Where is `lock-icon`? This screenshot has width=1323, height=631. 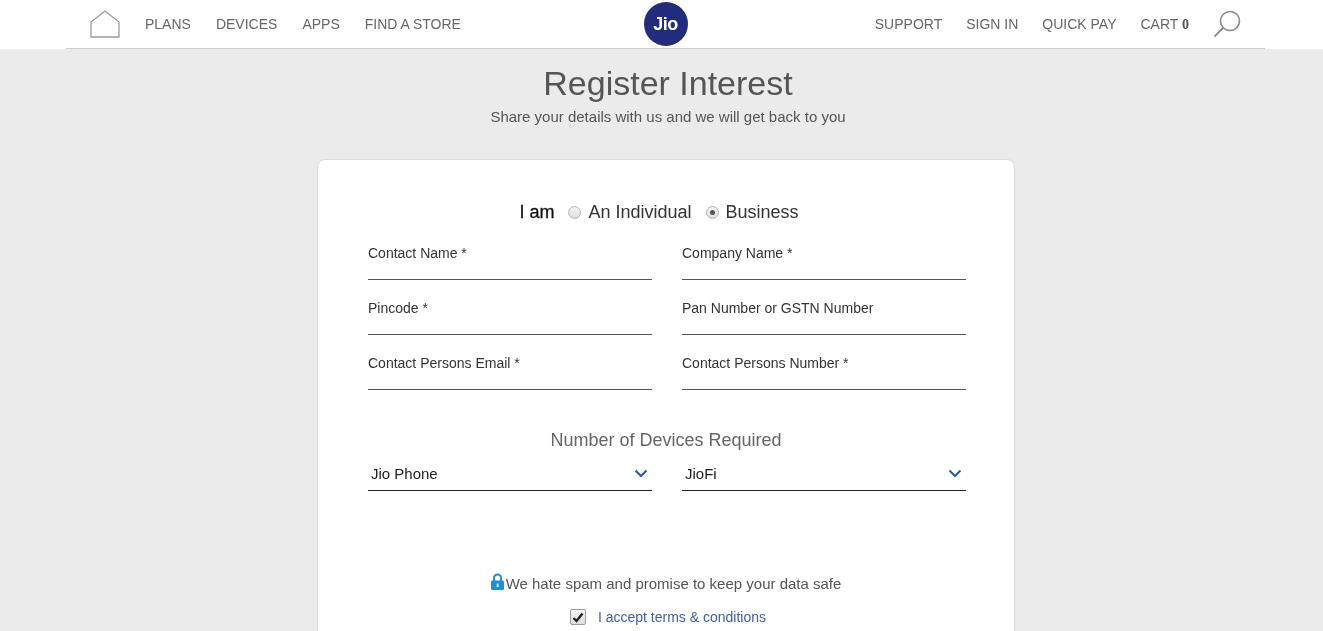 lock-icon is located at coordinates (497, 581).